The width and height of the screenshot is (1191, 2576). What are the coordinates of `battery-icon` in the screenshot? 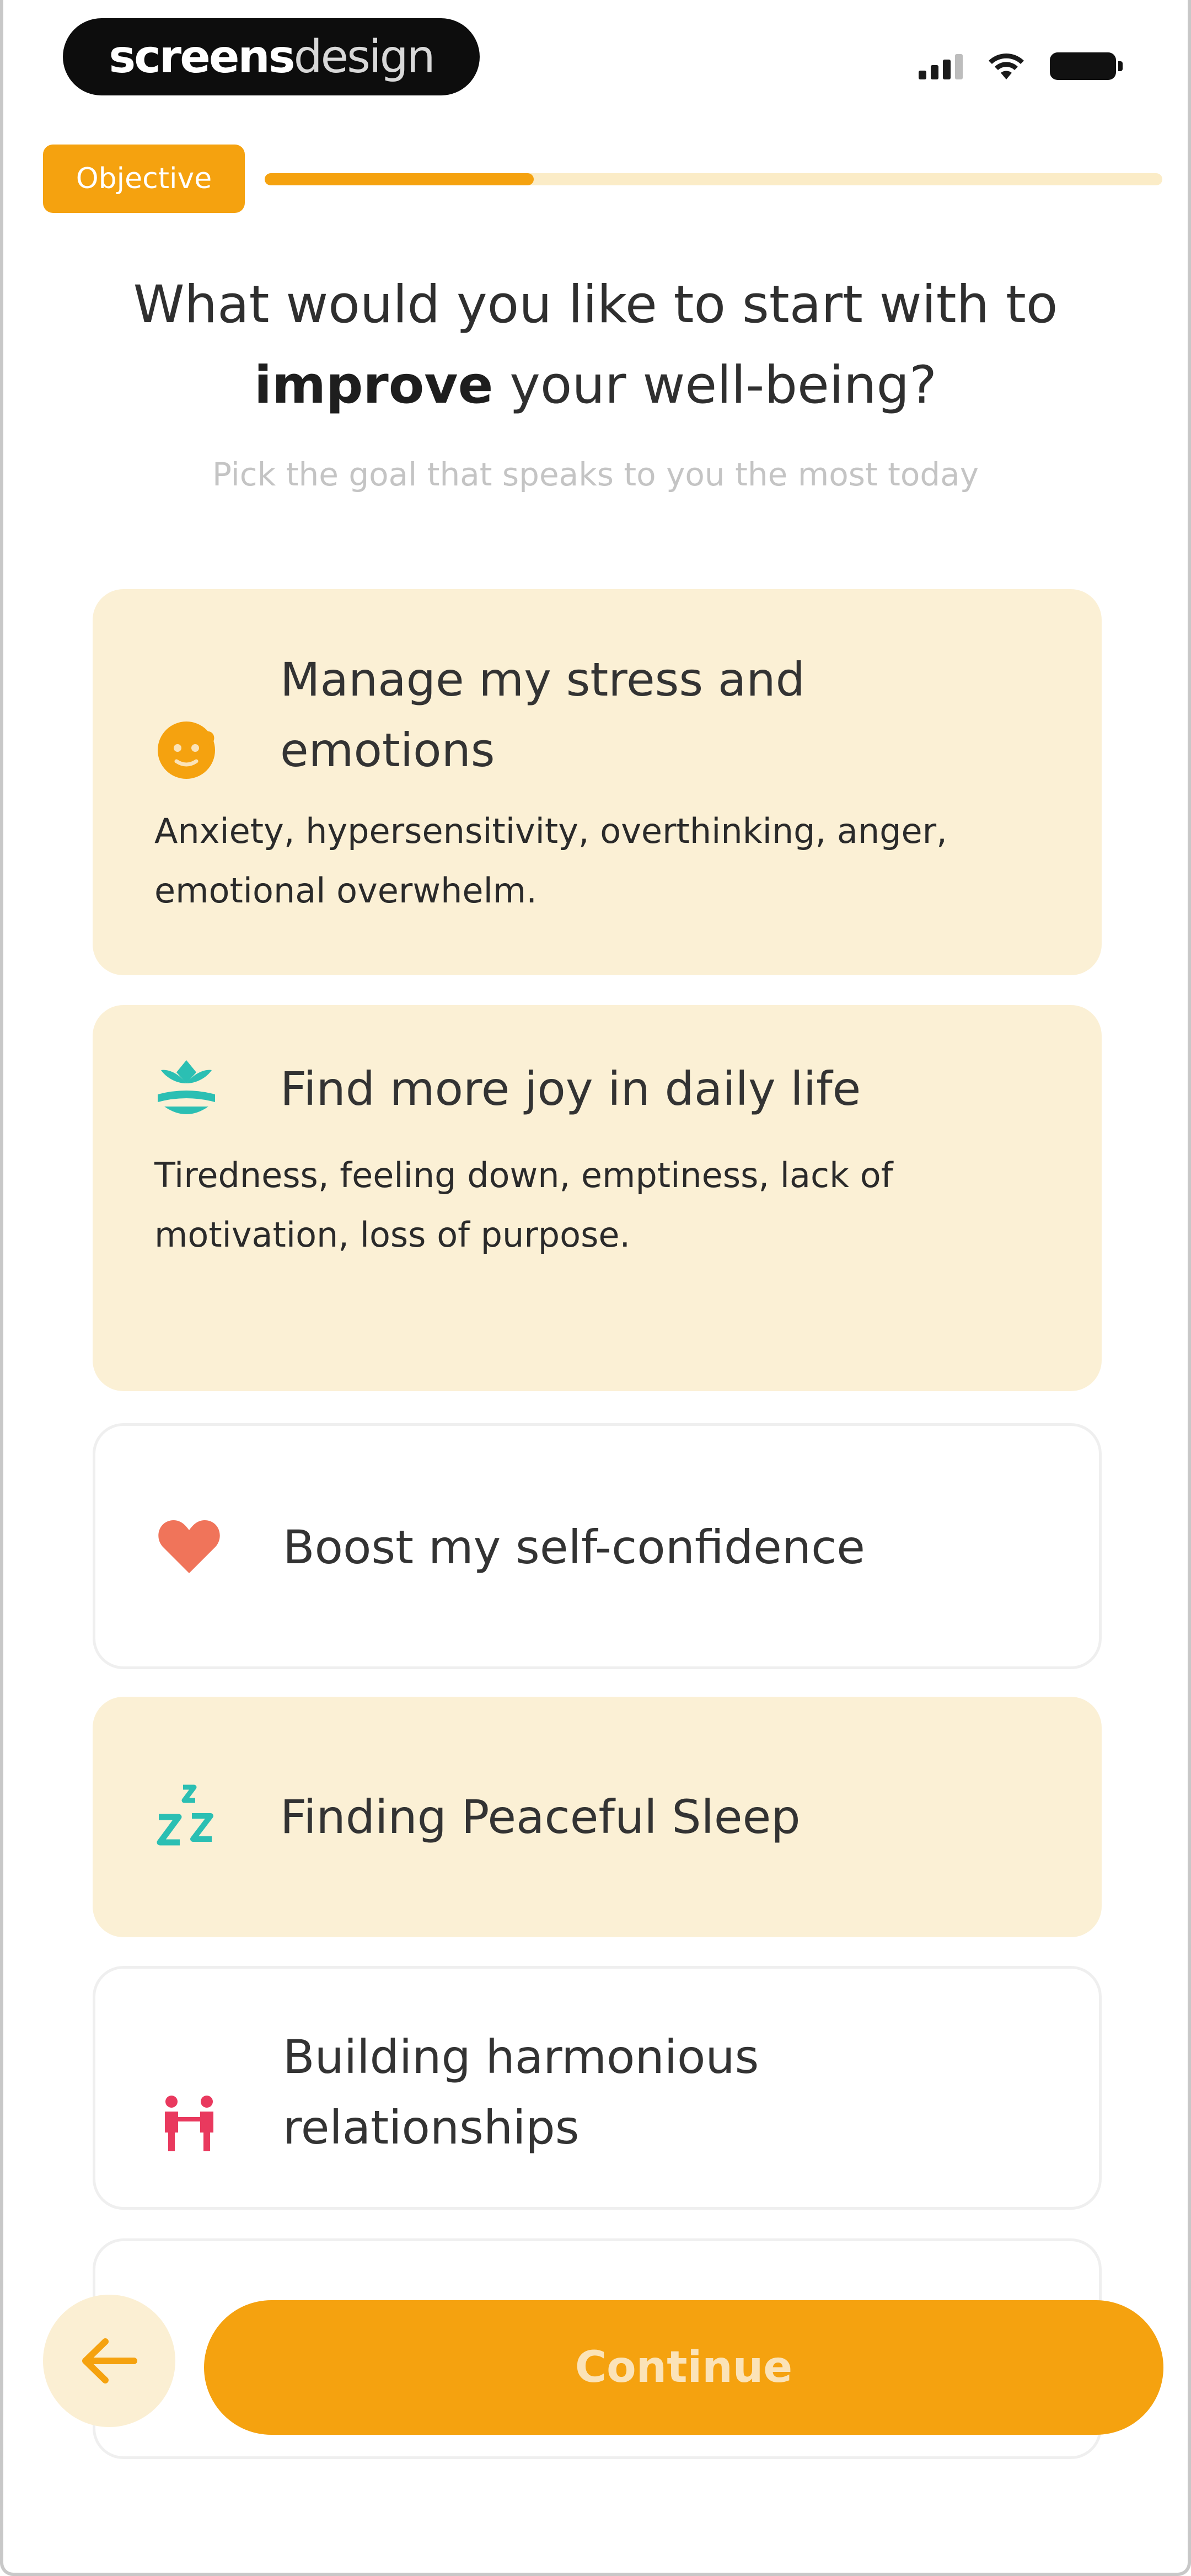 It's located at (1086, 66).